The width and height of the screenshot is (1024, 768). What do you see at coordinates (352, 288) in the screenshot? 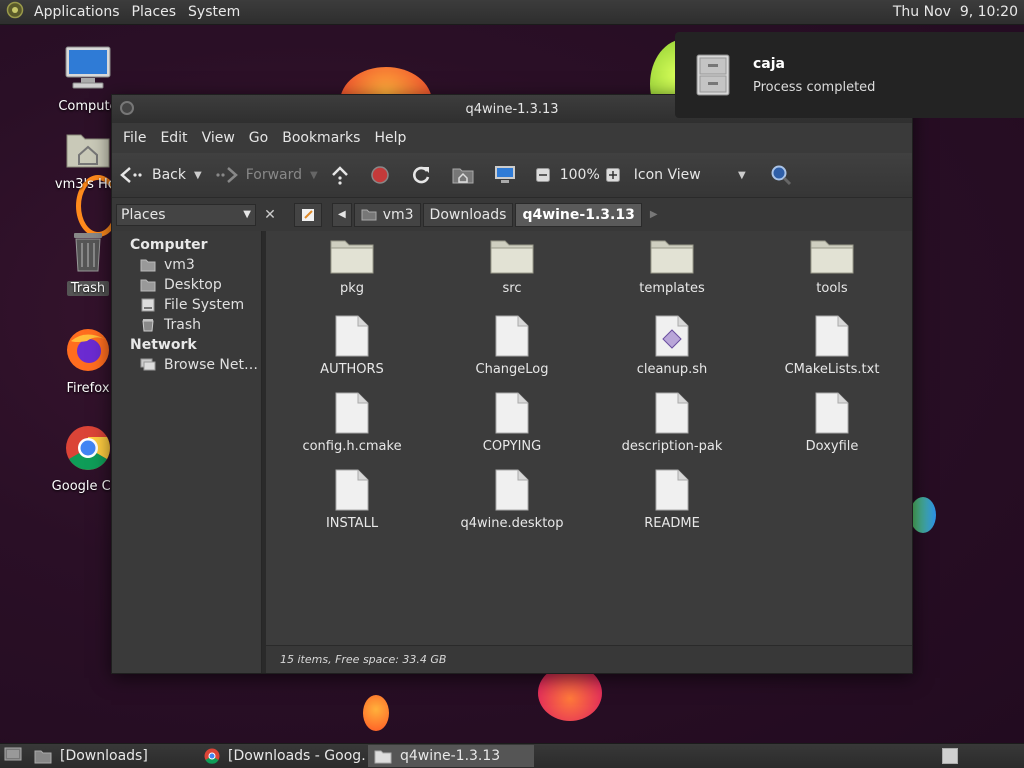
I see `file-name-label: pkg` at bounding box center [352, 288].